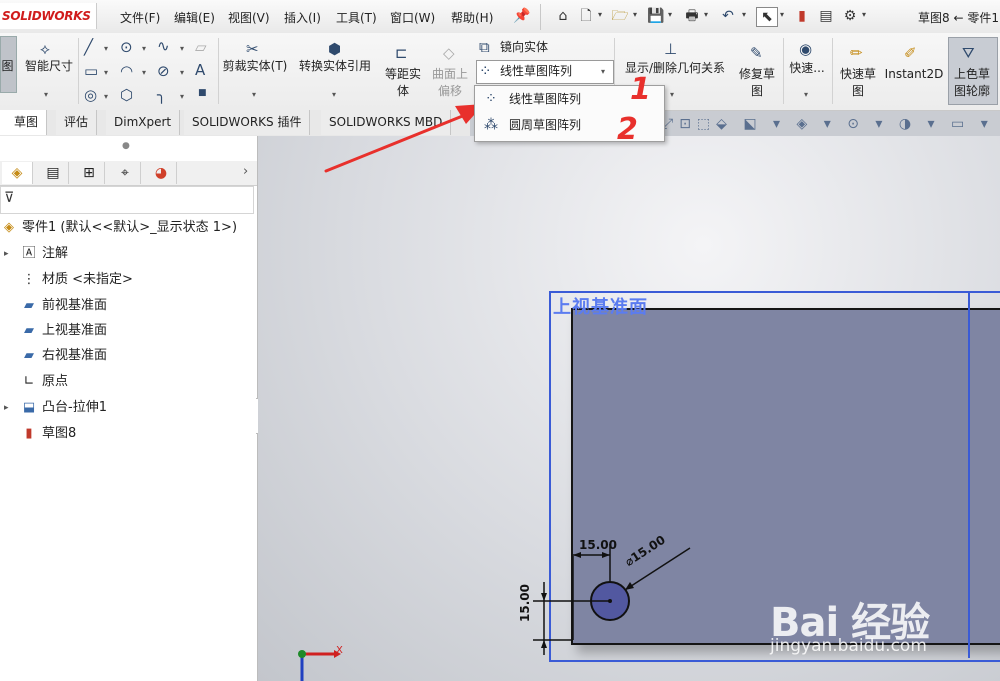  I want to click on circular-pattern-icon: ⁂, so click(491, 125).